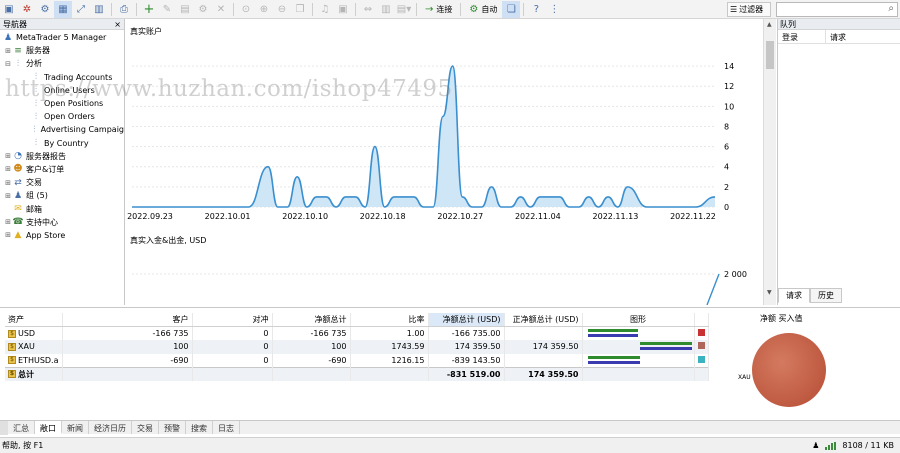 The image size is (900, 453). What do you see at coordinates (149, 9) in the screenshot?
I see `add-icon: +` at bounding box center [149, 9].